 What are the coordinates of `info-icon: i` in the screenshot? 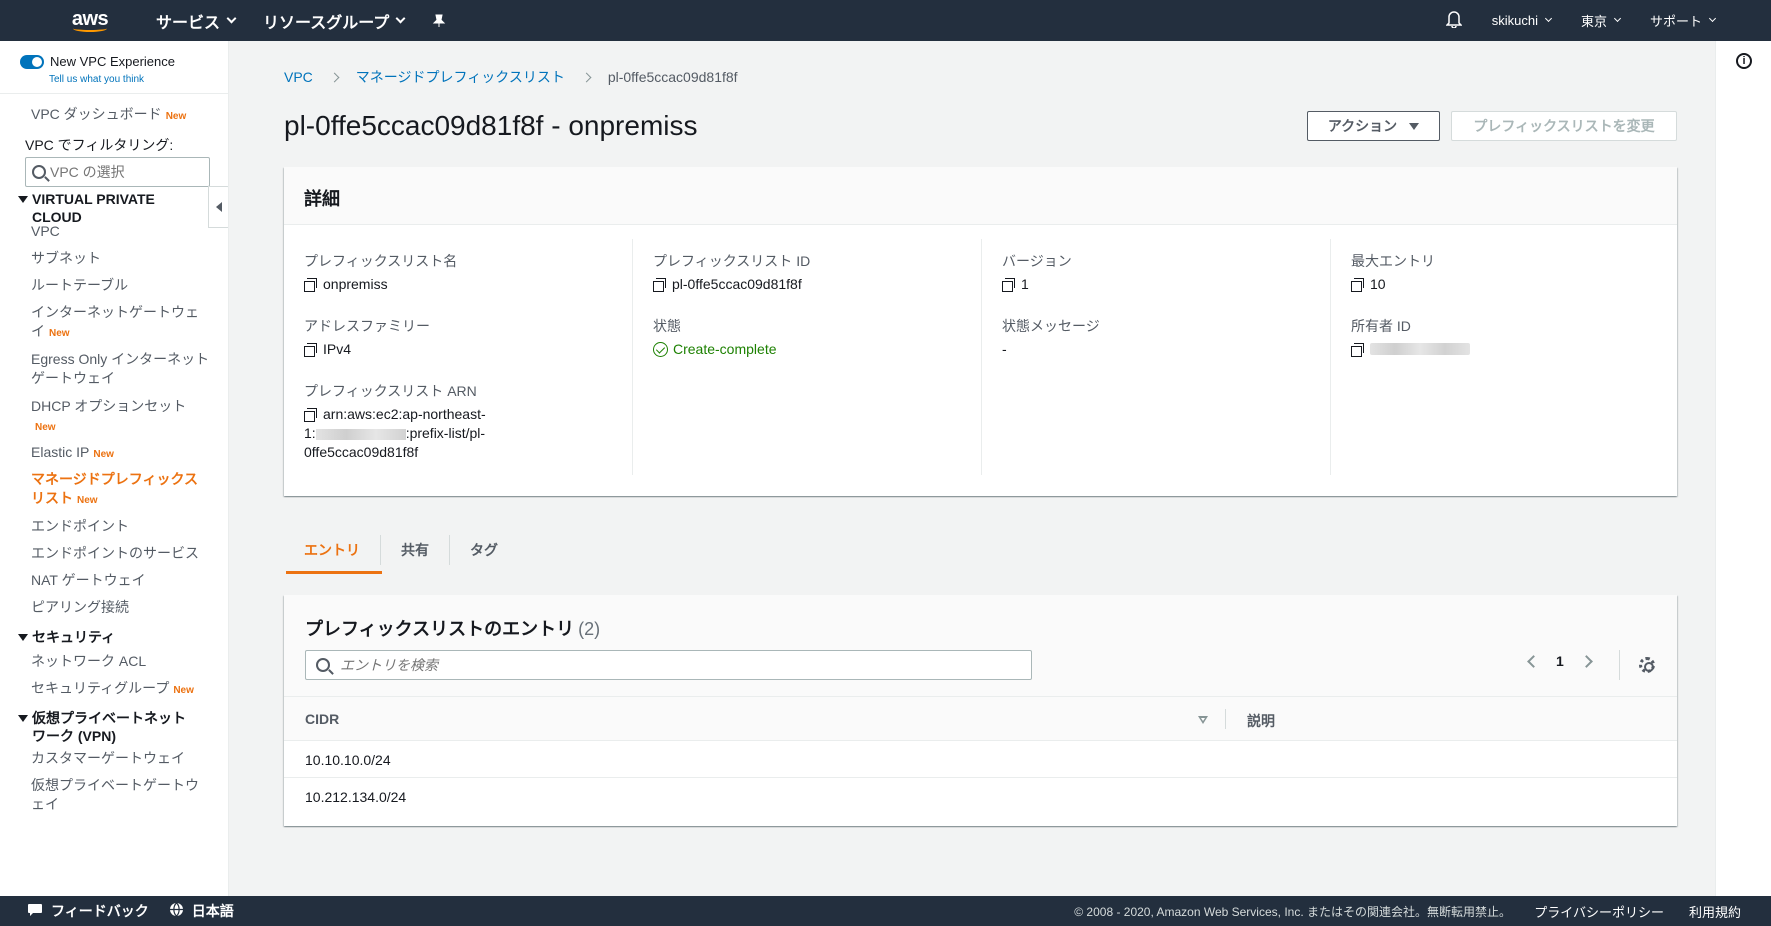 It's located at (1744, 61).